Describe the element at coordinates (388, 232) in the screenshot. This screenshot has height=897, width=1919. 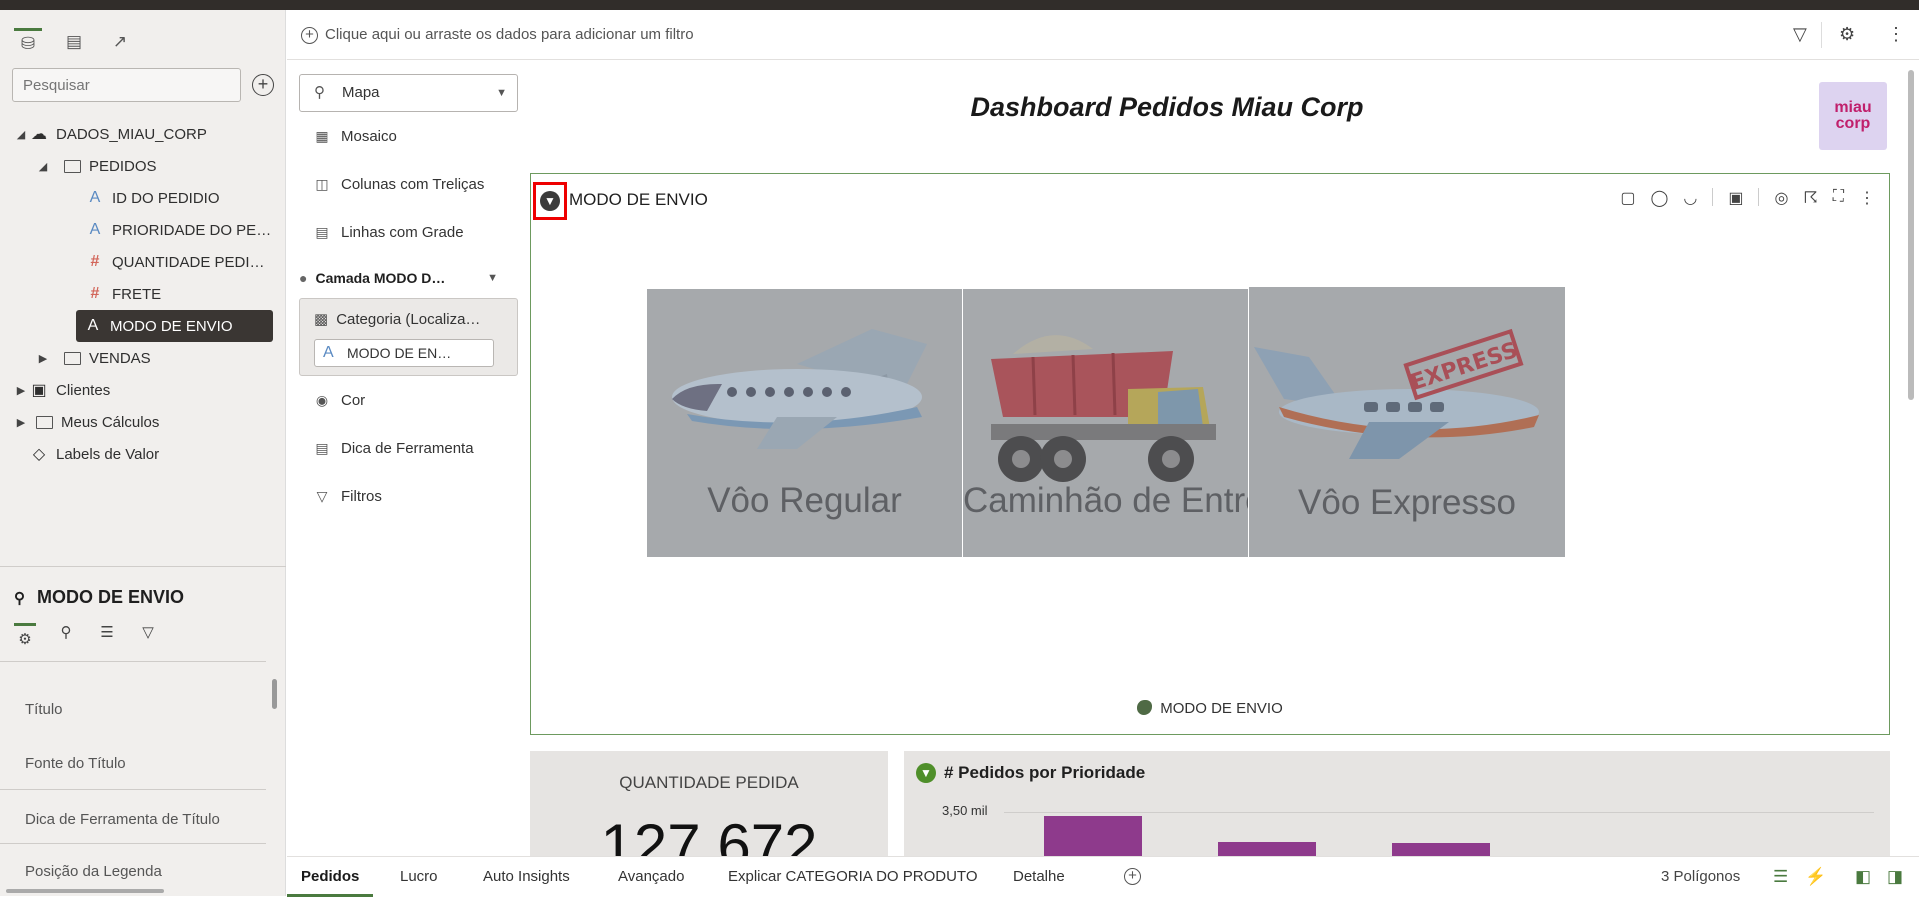
I see `grammar-linhas-grade: ▤ Linhas com Grade` at that location.